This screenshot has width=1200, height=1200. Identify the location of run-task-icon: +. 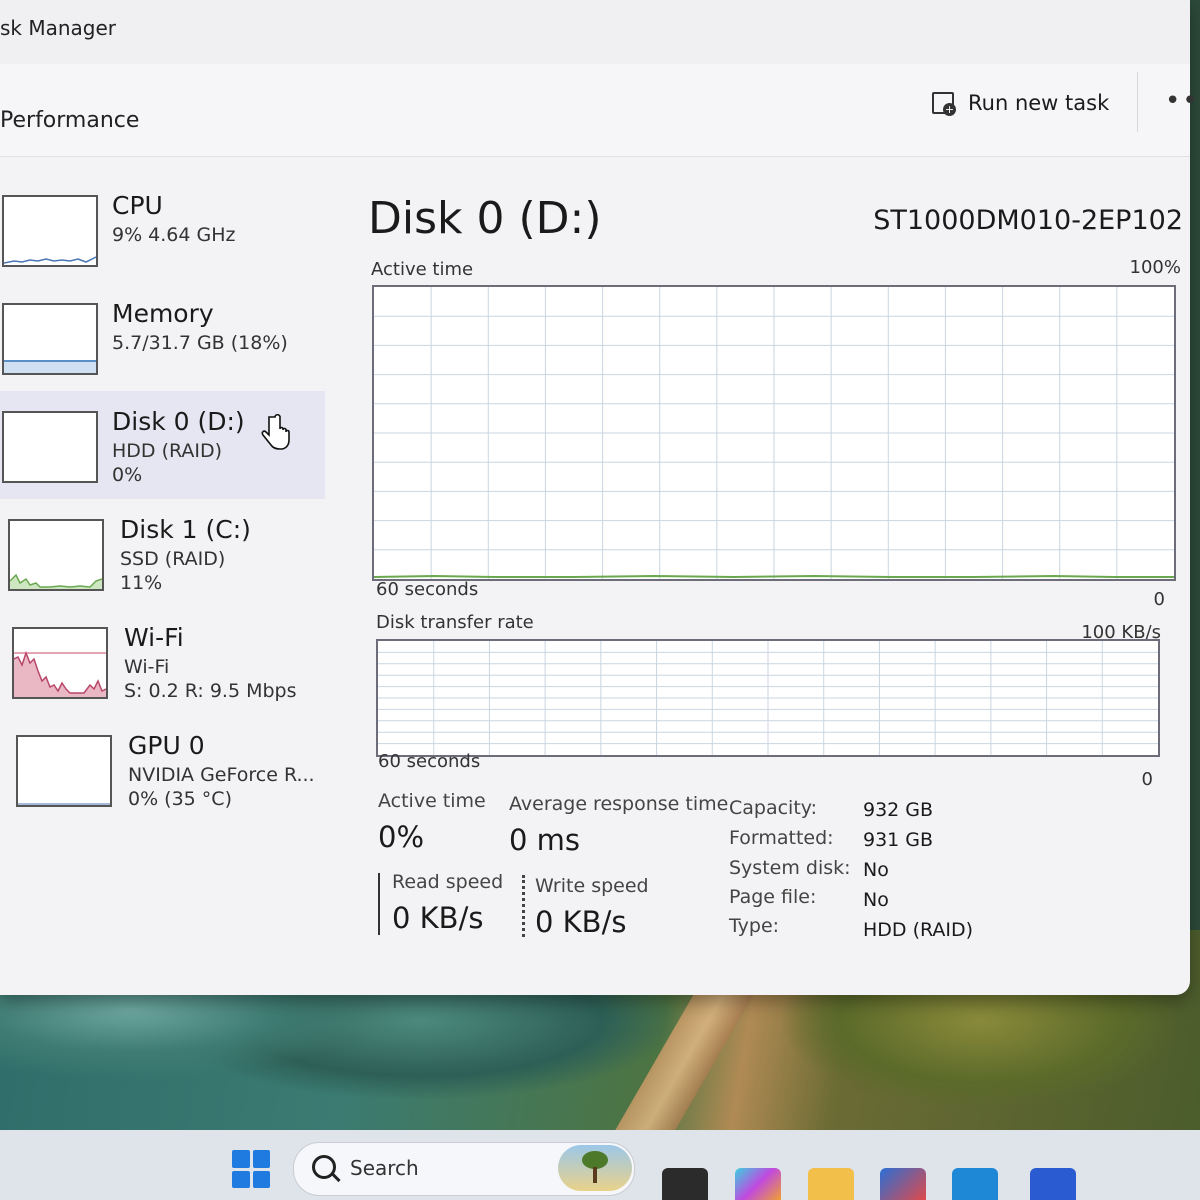
(943, 103).